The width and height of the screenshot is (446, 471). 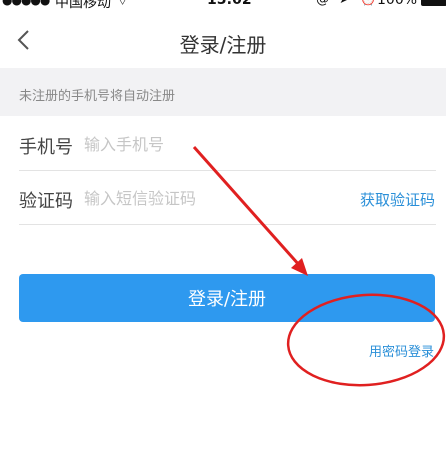 I want to click on system-status-icons: @ ➤ ⏰, so click(x=347, y=3).